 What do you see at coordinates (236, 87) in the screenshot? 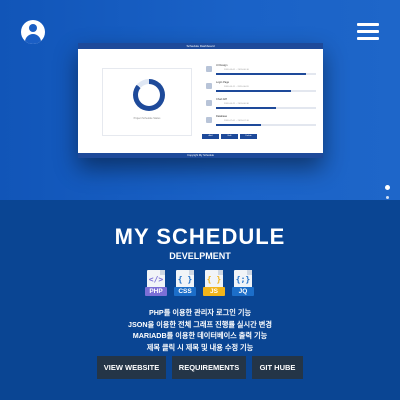
I see `task-date: 2020-06-11 ~ 2020-06-20` at bounding box center [236, 87].